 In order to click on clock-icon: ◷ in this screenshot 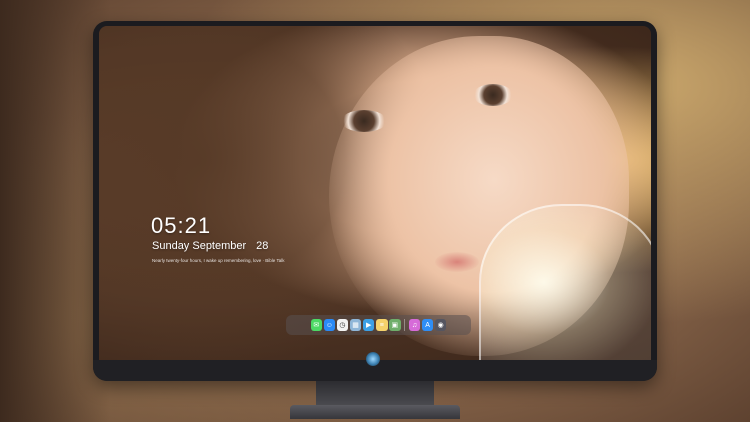, I will do `click(342, 325)`.